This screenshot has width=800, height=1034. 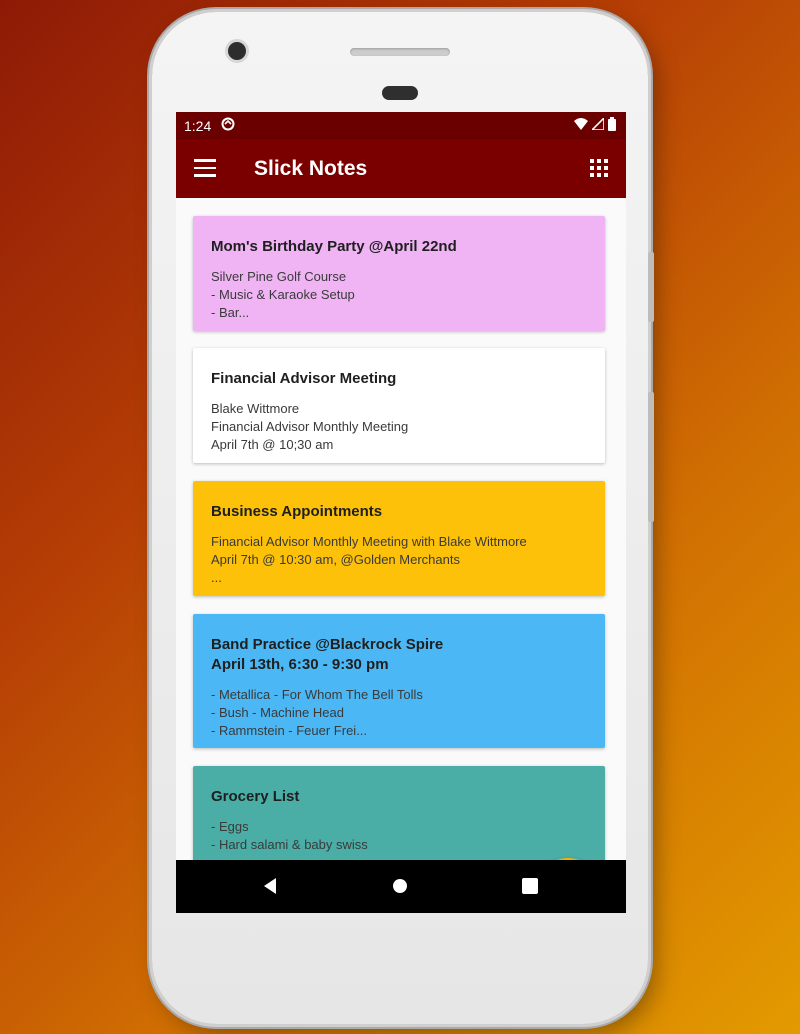 I want to click on app-title: Slick Notes, so click(x=311, y=168).